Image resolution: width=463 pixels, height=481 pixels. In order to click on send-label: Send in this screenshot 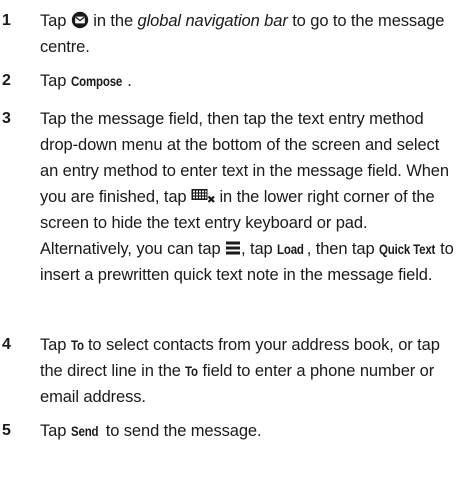, I will do `click(84, 431)`.